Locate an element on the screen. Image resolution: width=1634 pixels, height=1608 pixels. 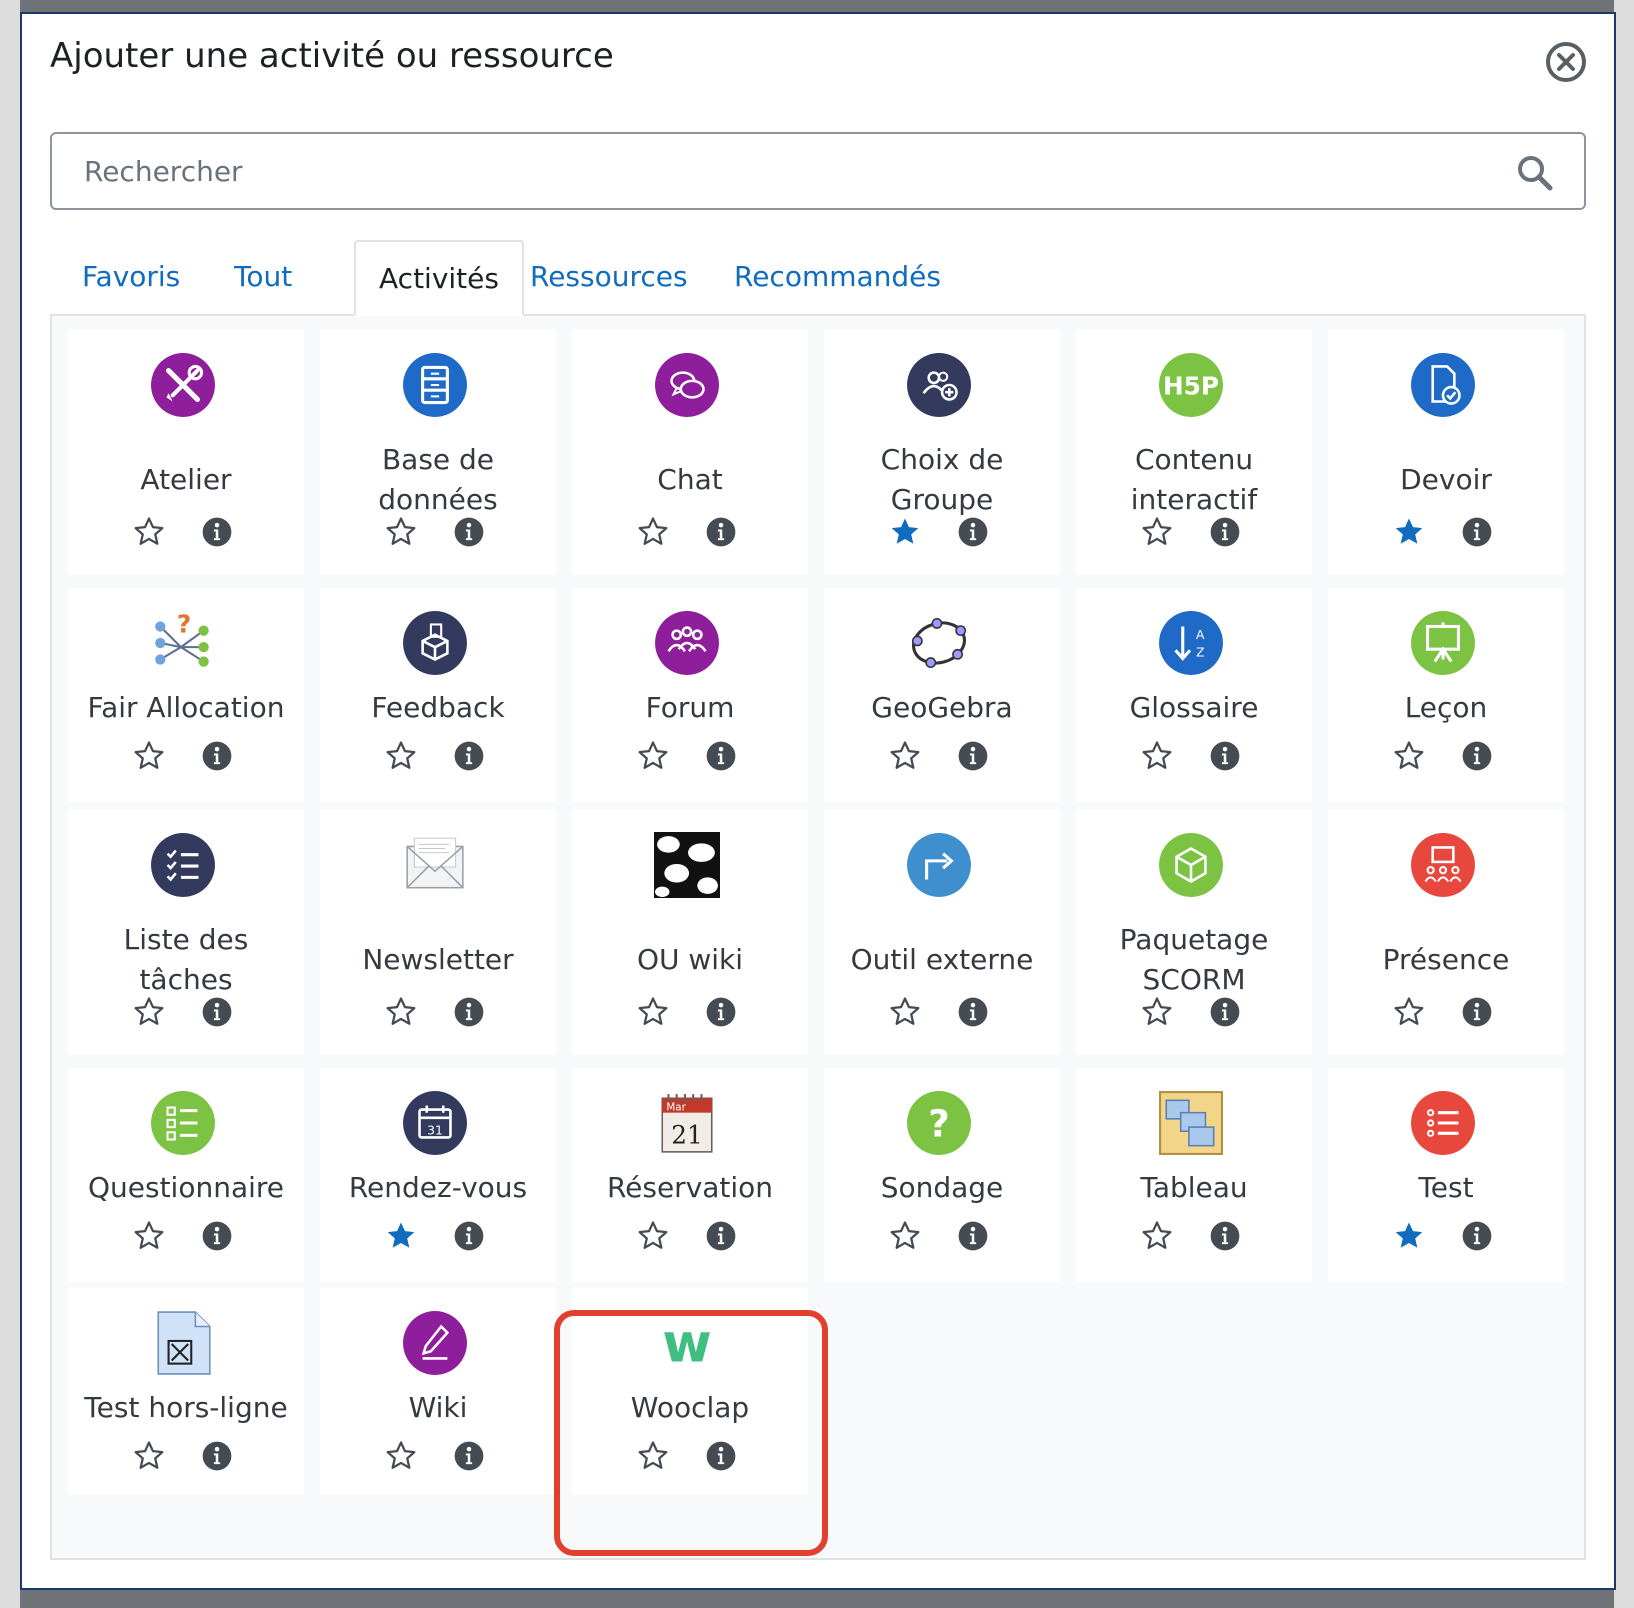
activity-card-glossaire: A Z Glossaire is located at coordinates (1194, 695).